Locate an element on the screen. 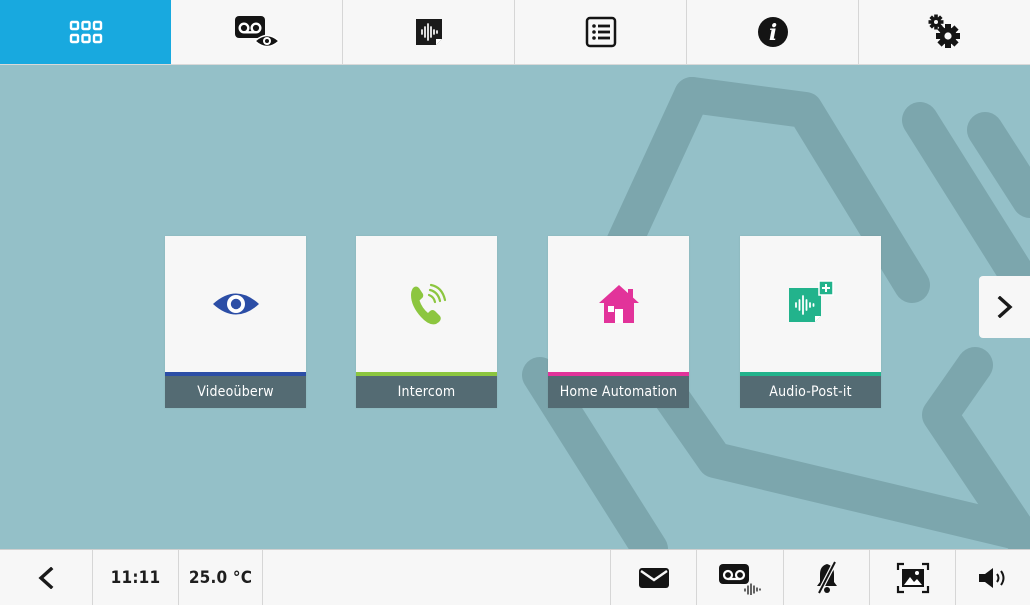  picture-button is located at coordinates (913, 577).